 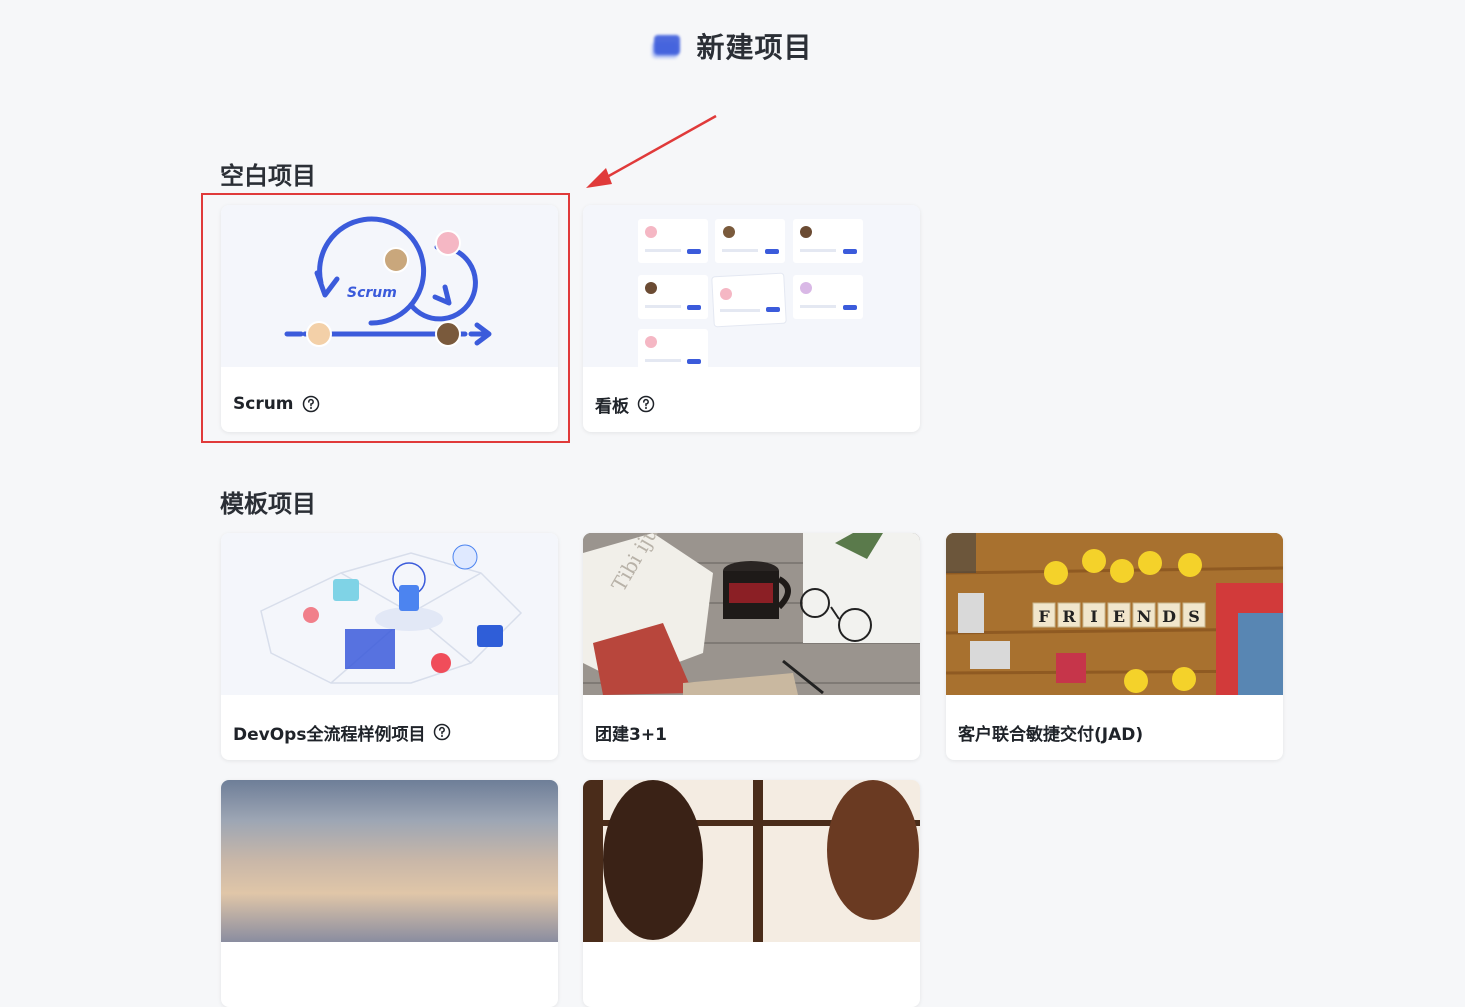 I want to click on friends-photo: F R I E N D S, so click(x=1114, y=614).